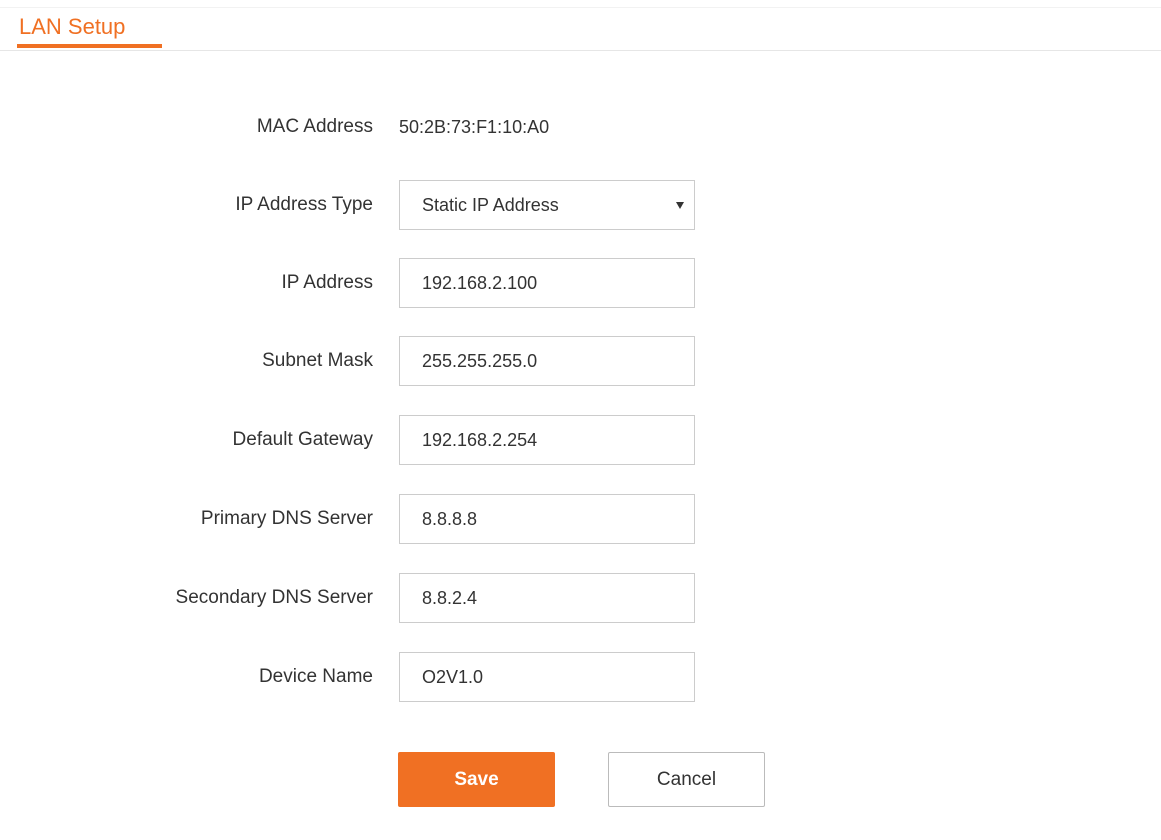 The image size is (1161, 840). I want to click on primary-dns-label: Primary DNS Server, so click(286, 518).